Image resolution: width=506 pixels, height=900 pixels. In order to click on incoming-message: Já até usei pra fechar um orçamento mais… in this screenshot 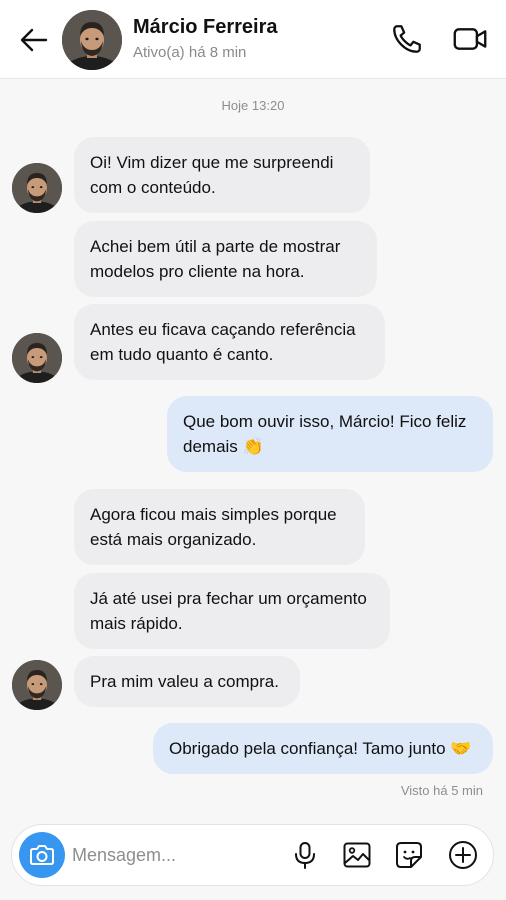, I will do `click(232, 611)`.